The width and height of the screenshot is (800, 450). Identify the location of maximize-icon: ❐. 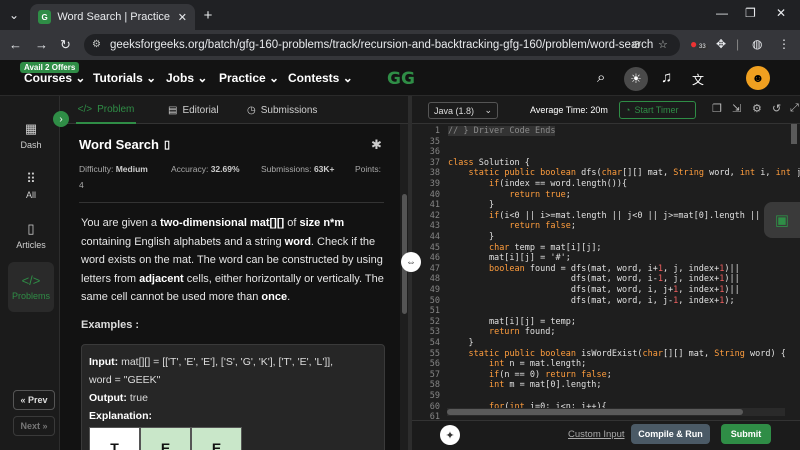
(750, 13).